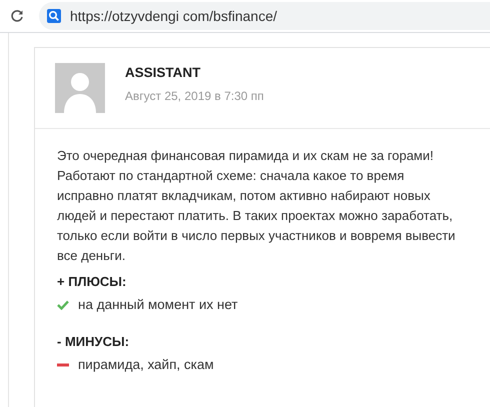 The height and width of the screenshot is (407, 490). What do you see at coordinates (17, 16) in the screenshot?
I see `reload-icon` at bounding box center [17, 16].